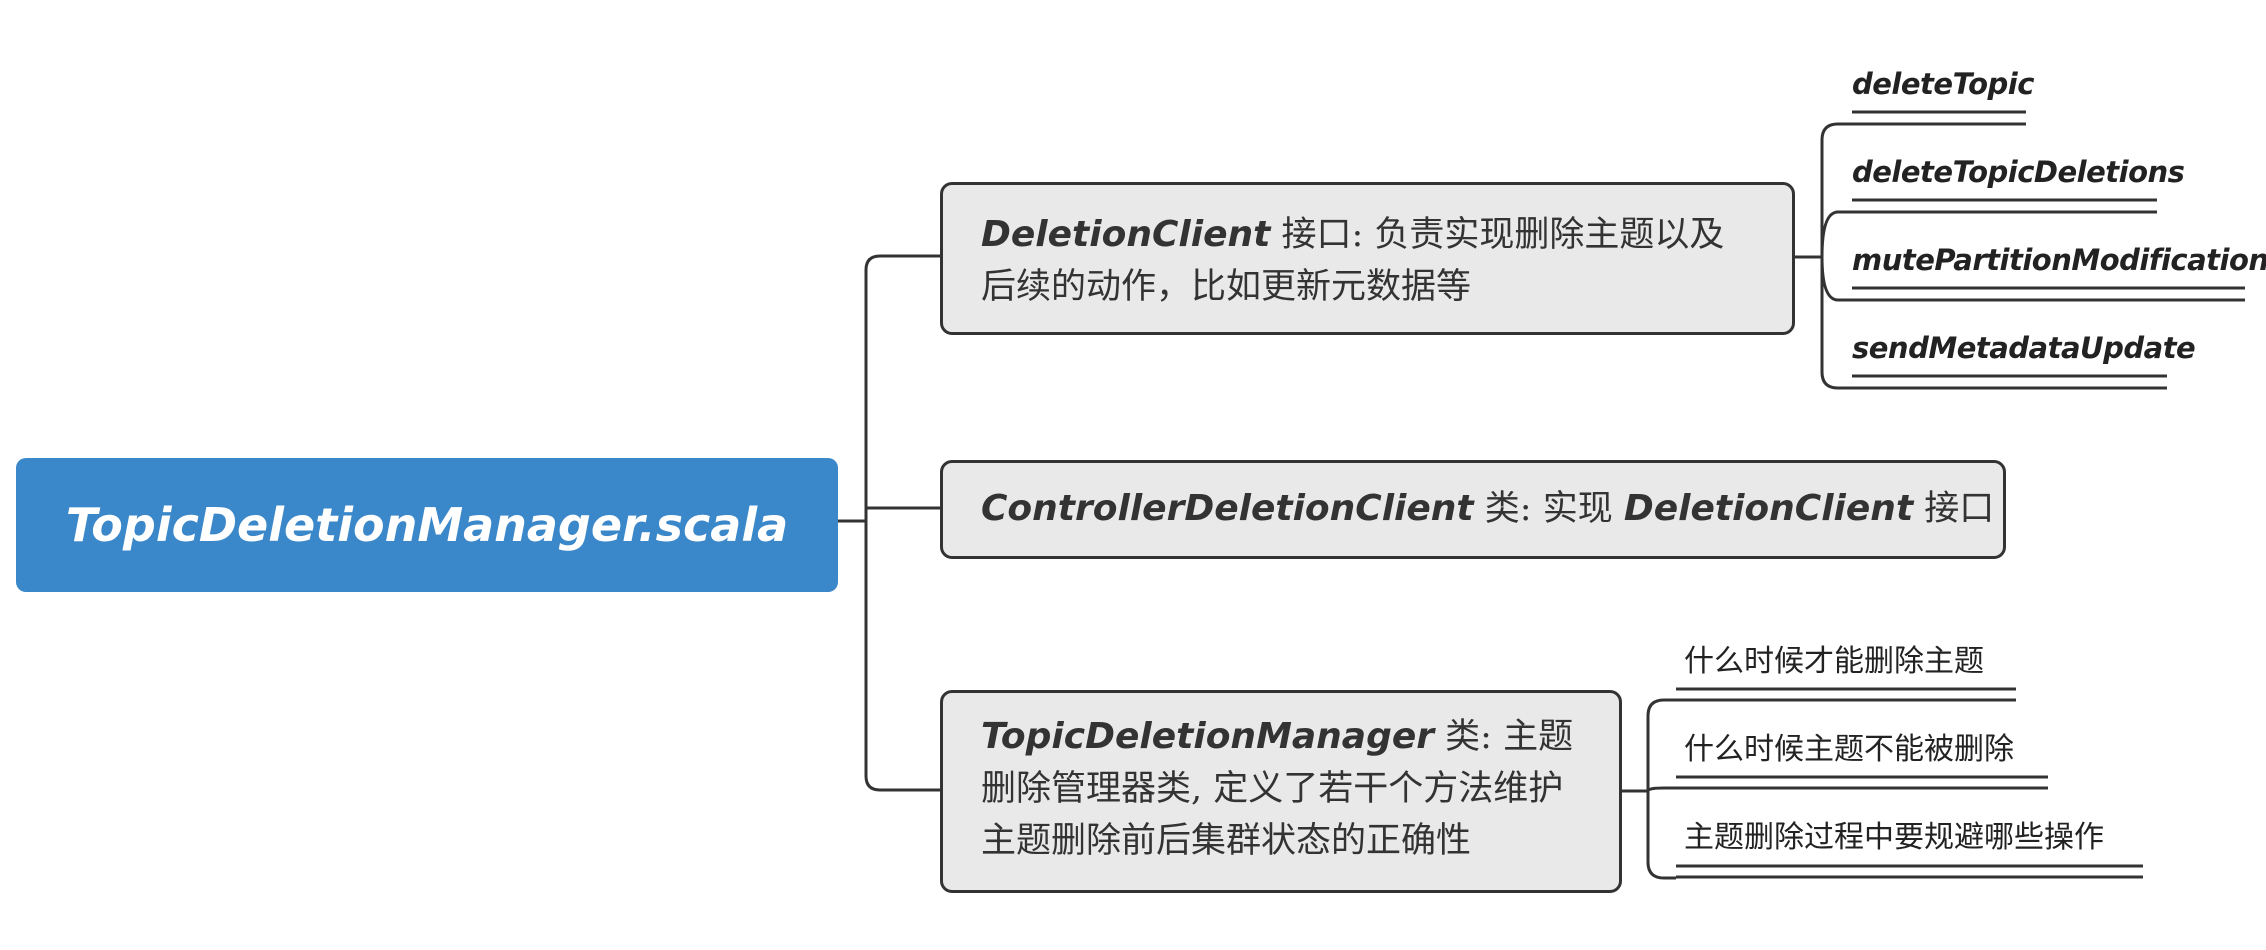 The image size is (2266, 950). What do you see at coordinates (1208, 736) in the screenshot?
I see `node-code-label: TopicDeletionManager` at bounding box center [1208, 736].